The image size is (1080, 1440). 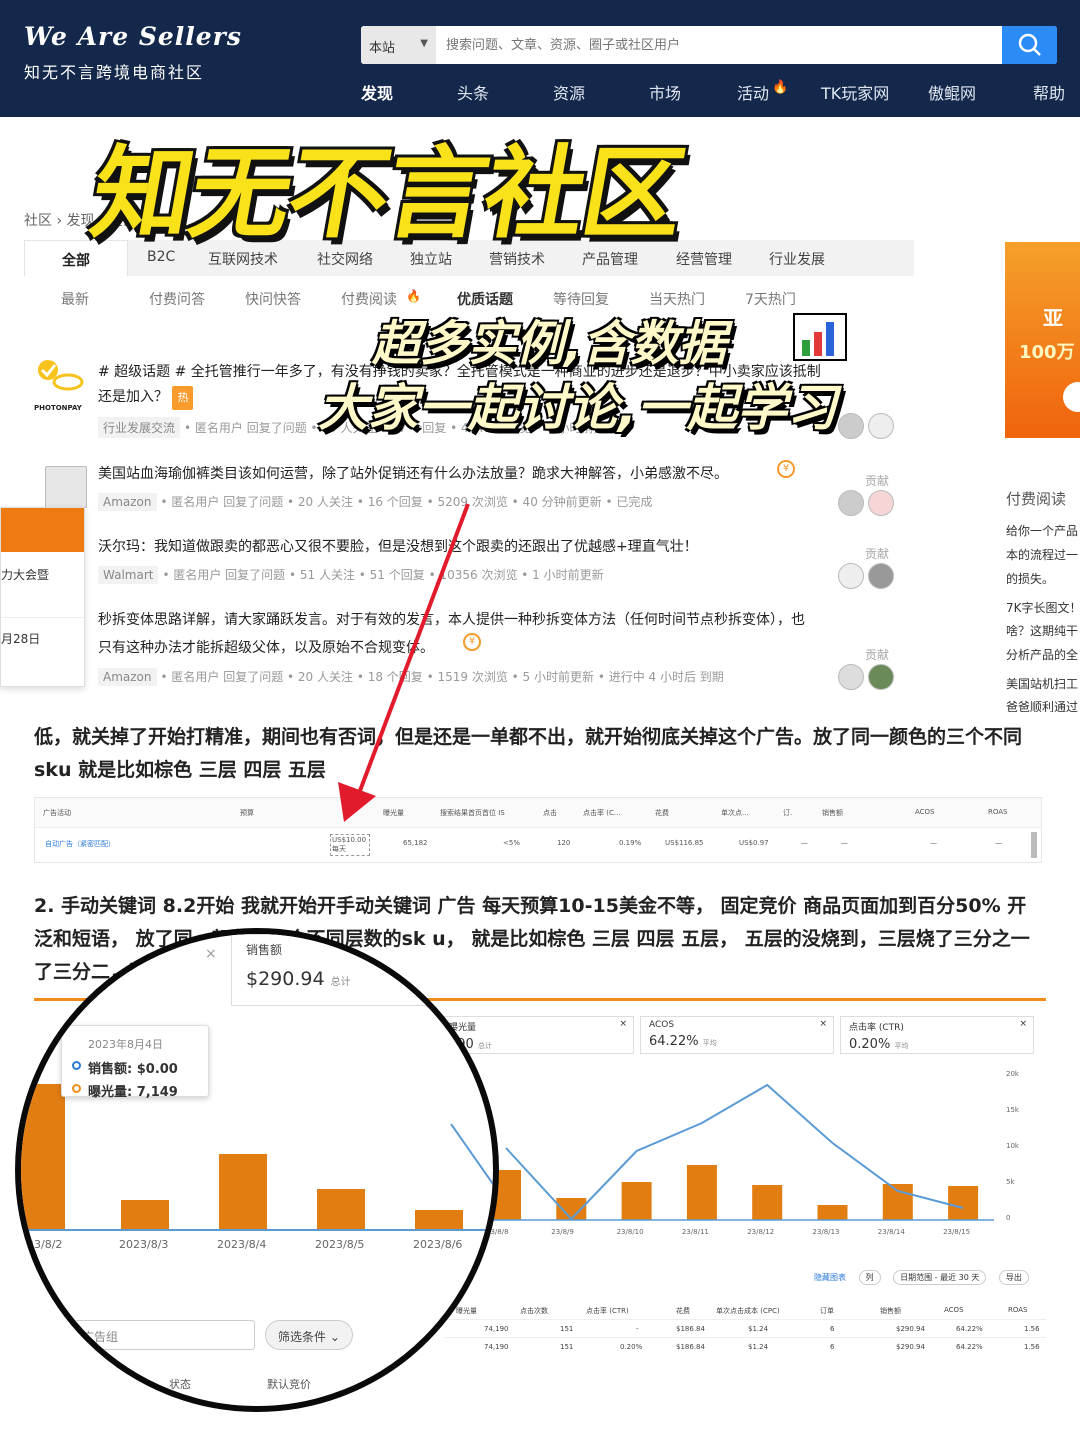 What do you see at coordinates (1042, 530) in the screenshot?
I see `side-line: 给你一个产品` at bounding box center [1042, 530].